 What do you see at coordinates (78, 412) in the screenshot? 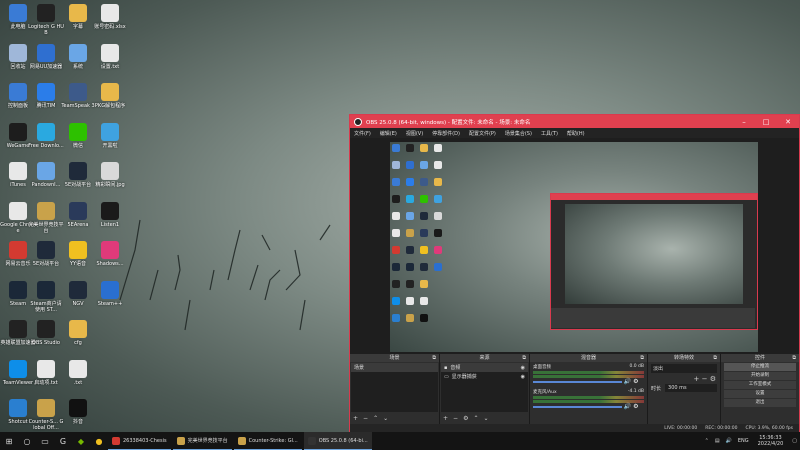
I see `desktop-shortcut: 抖音` at bounding box center [78, 412].